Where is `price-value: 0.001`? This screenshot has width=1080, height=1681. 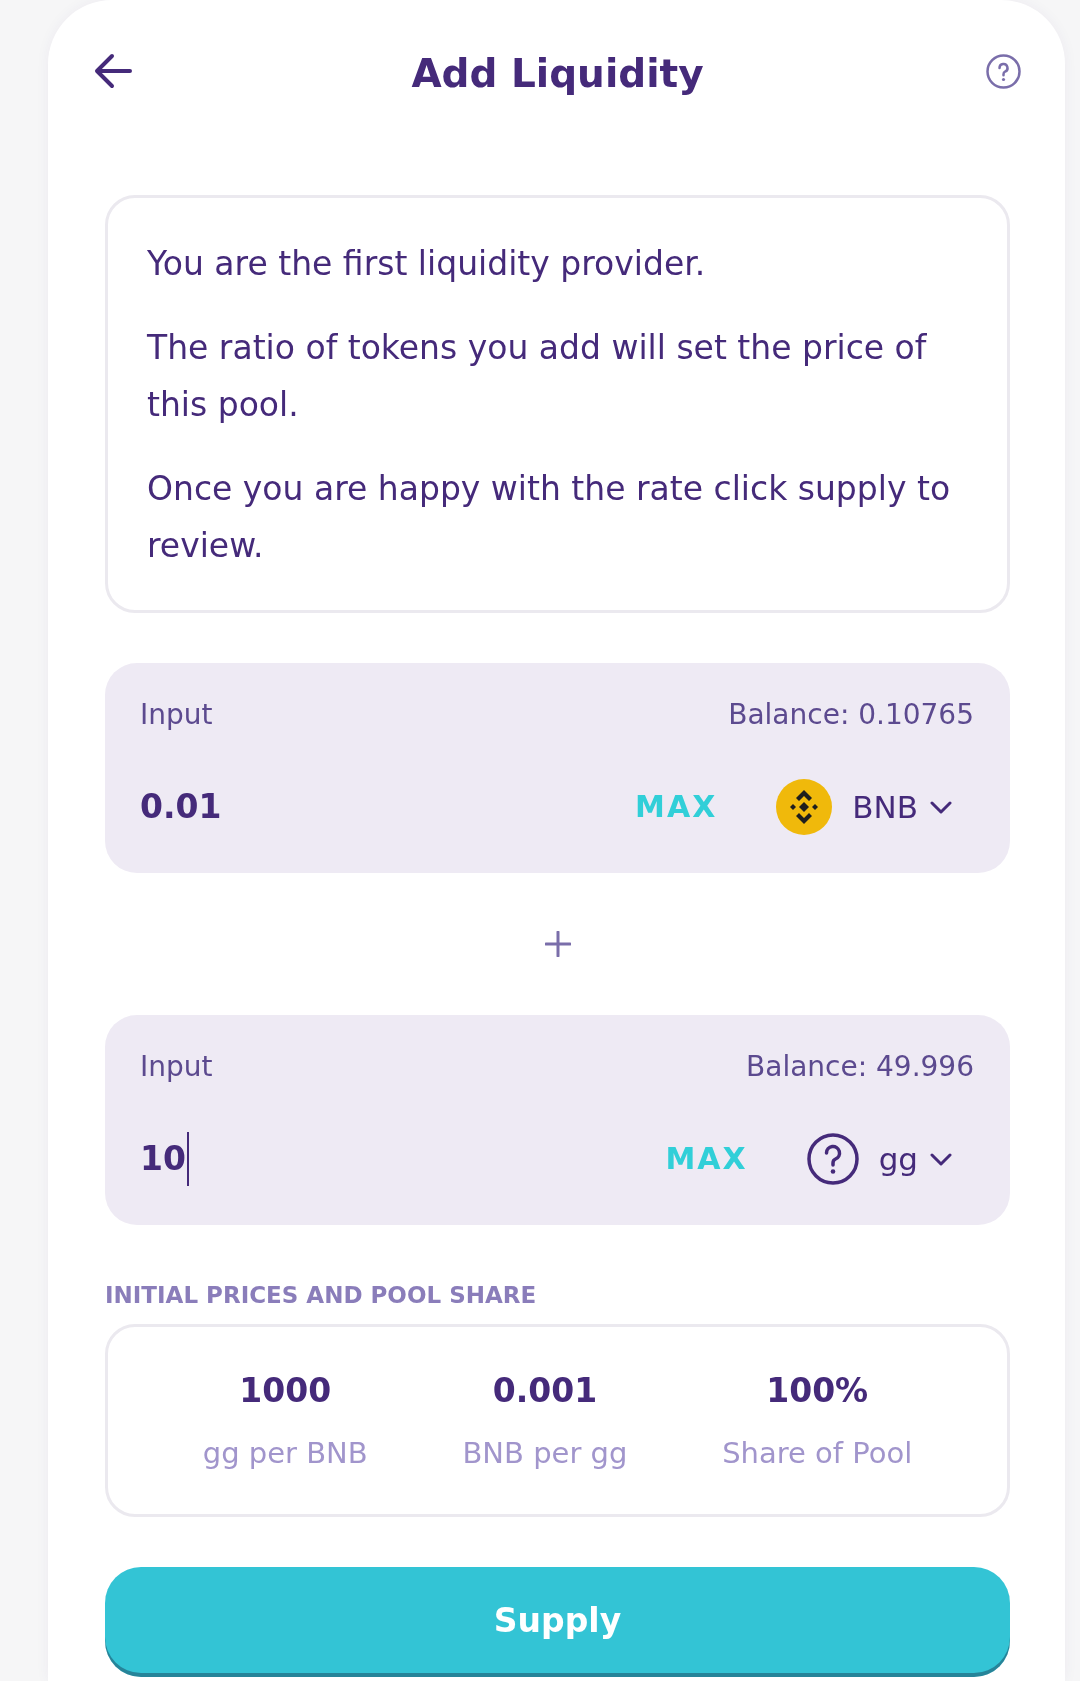
price-value: 0.001 is located at coordinates (545, 1391).